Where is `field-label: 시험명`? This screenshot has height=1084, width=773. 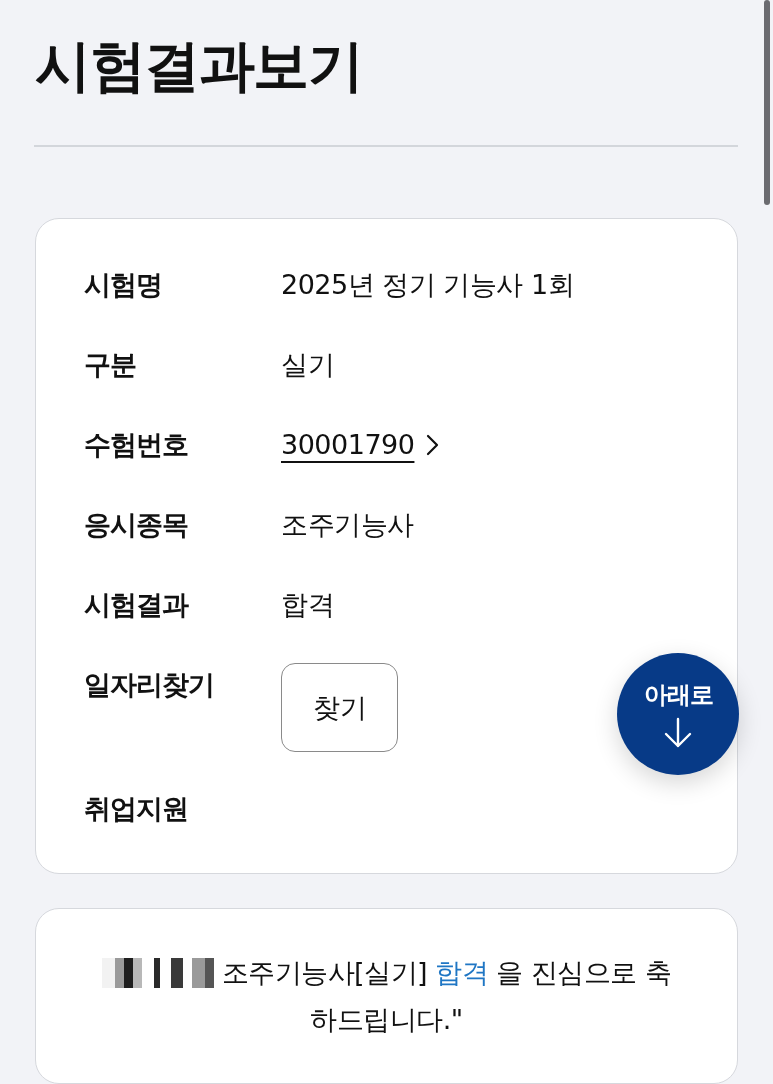 field-label: 시험명 is located at coordinates (123, 285).